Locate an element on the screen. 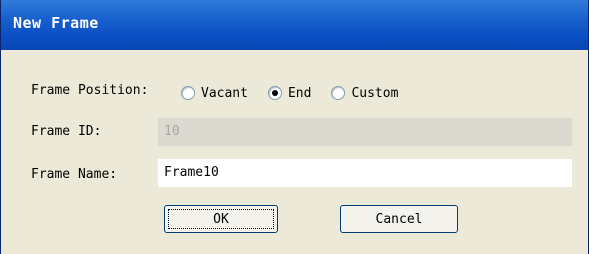 The height and width of the screenshot is (254, 589). radio-end-label: End is located at coordinates (299, 93).